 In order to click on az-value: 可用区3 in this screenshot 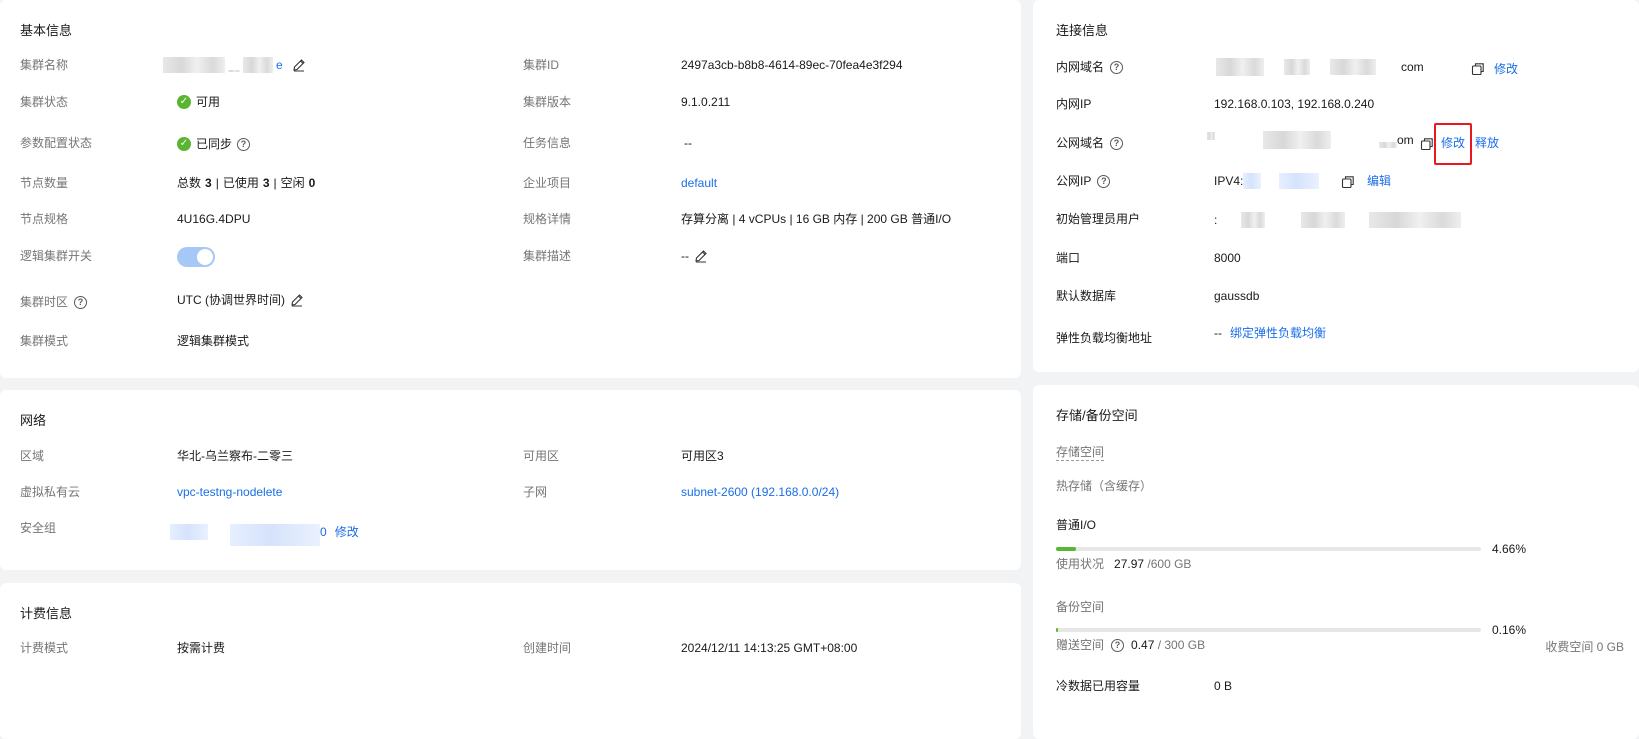, I will do `click(702, 456)`.